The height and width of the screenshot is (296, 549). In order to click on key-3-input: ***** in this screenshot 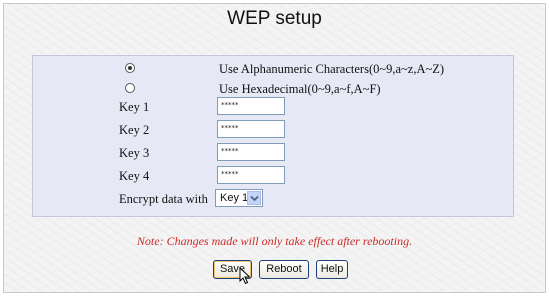, I will do `click(251, 152)`.